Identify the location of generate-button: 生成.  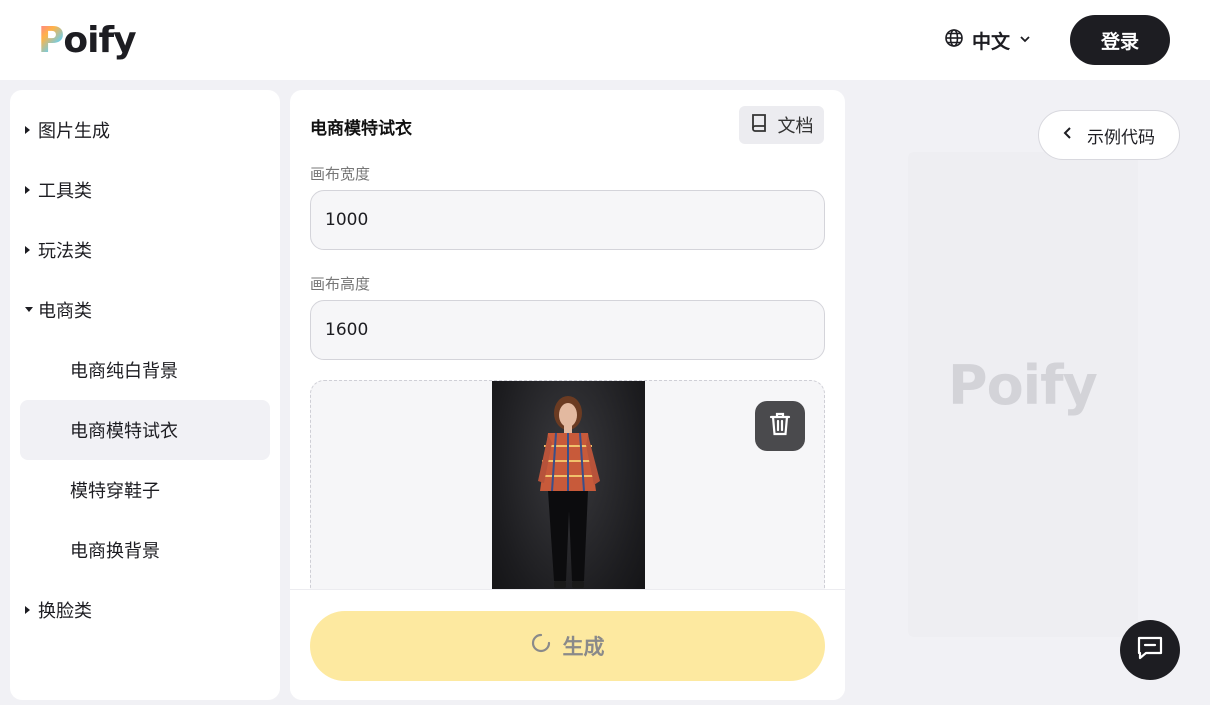
(567, 646).